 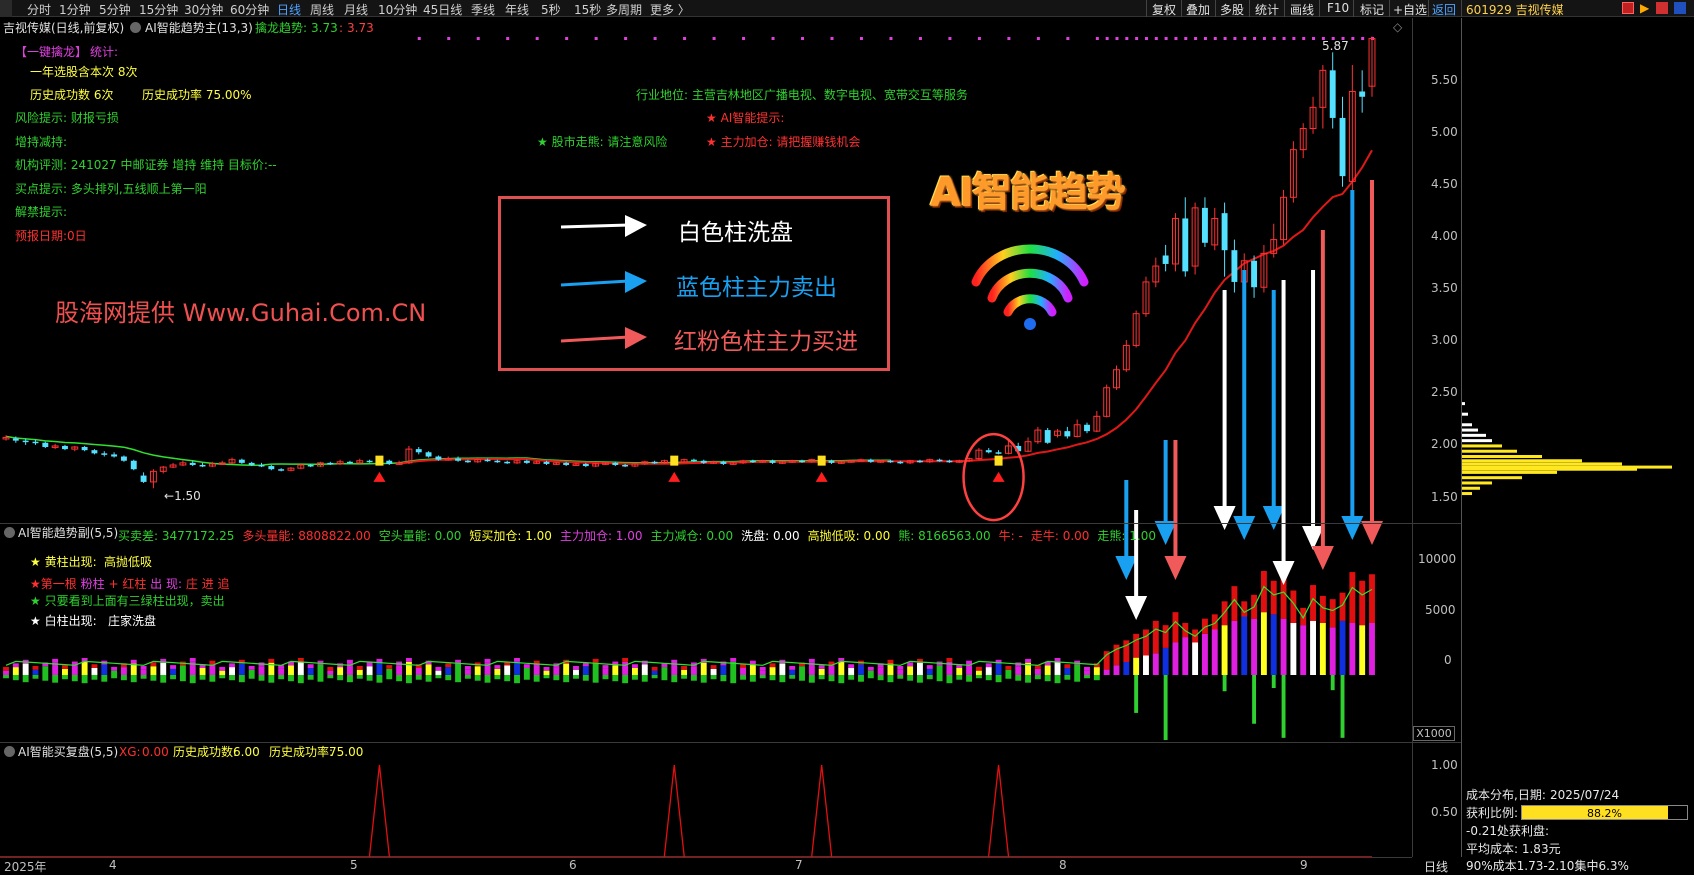 I want to click on sub1-y-tick-0: 0, so click(x=1448, y=660).